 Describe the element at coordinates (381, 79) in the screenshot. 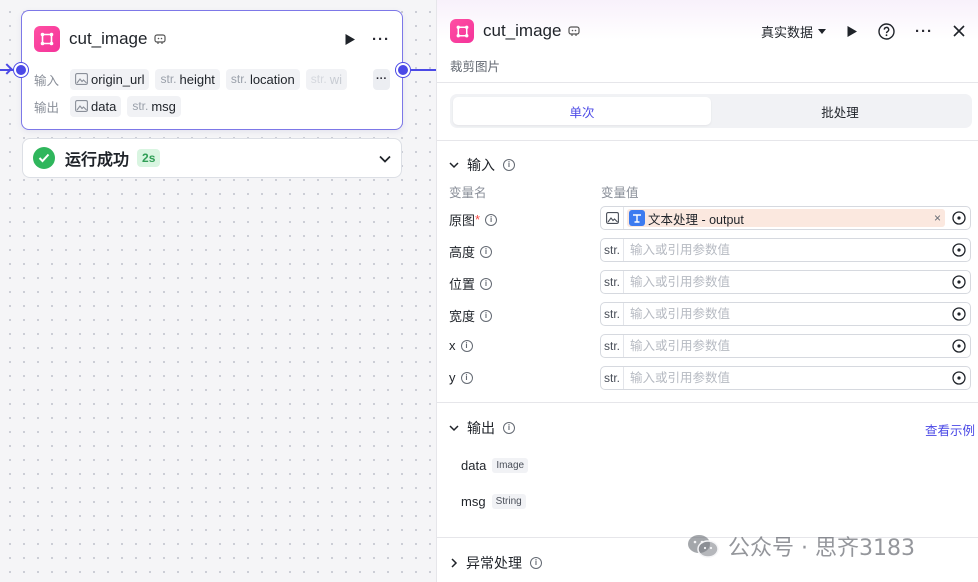

I see `more-inputs-button: ···` at that location.